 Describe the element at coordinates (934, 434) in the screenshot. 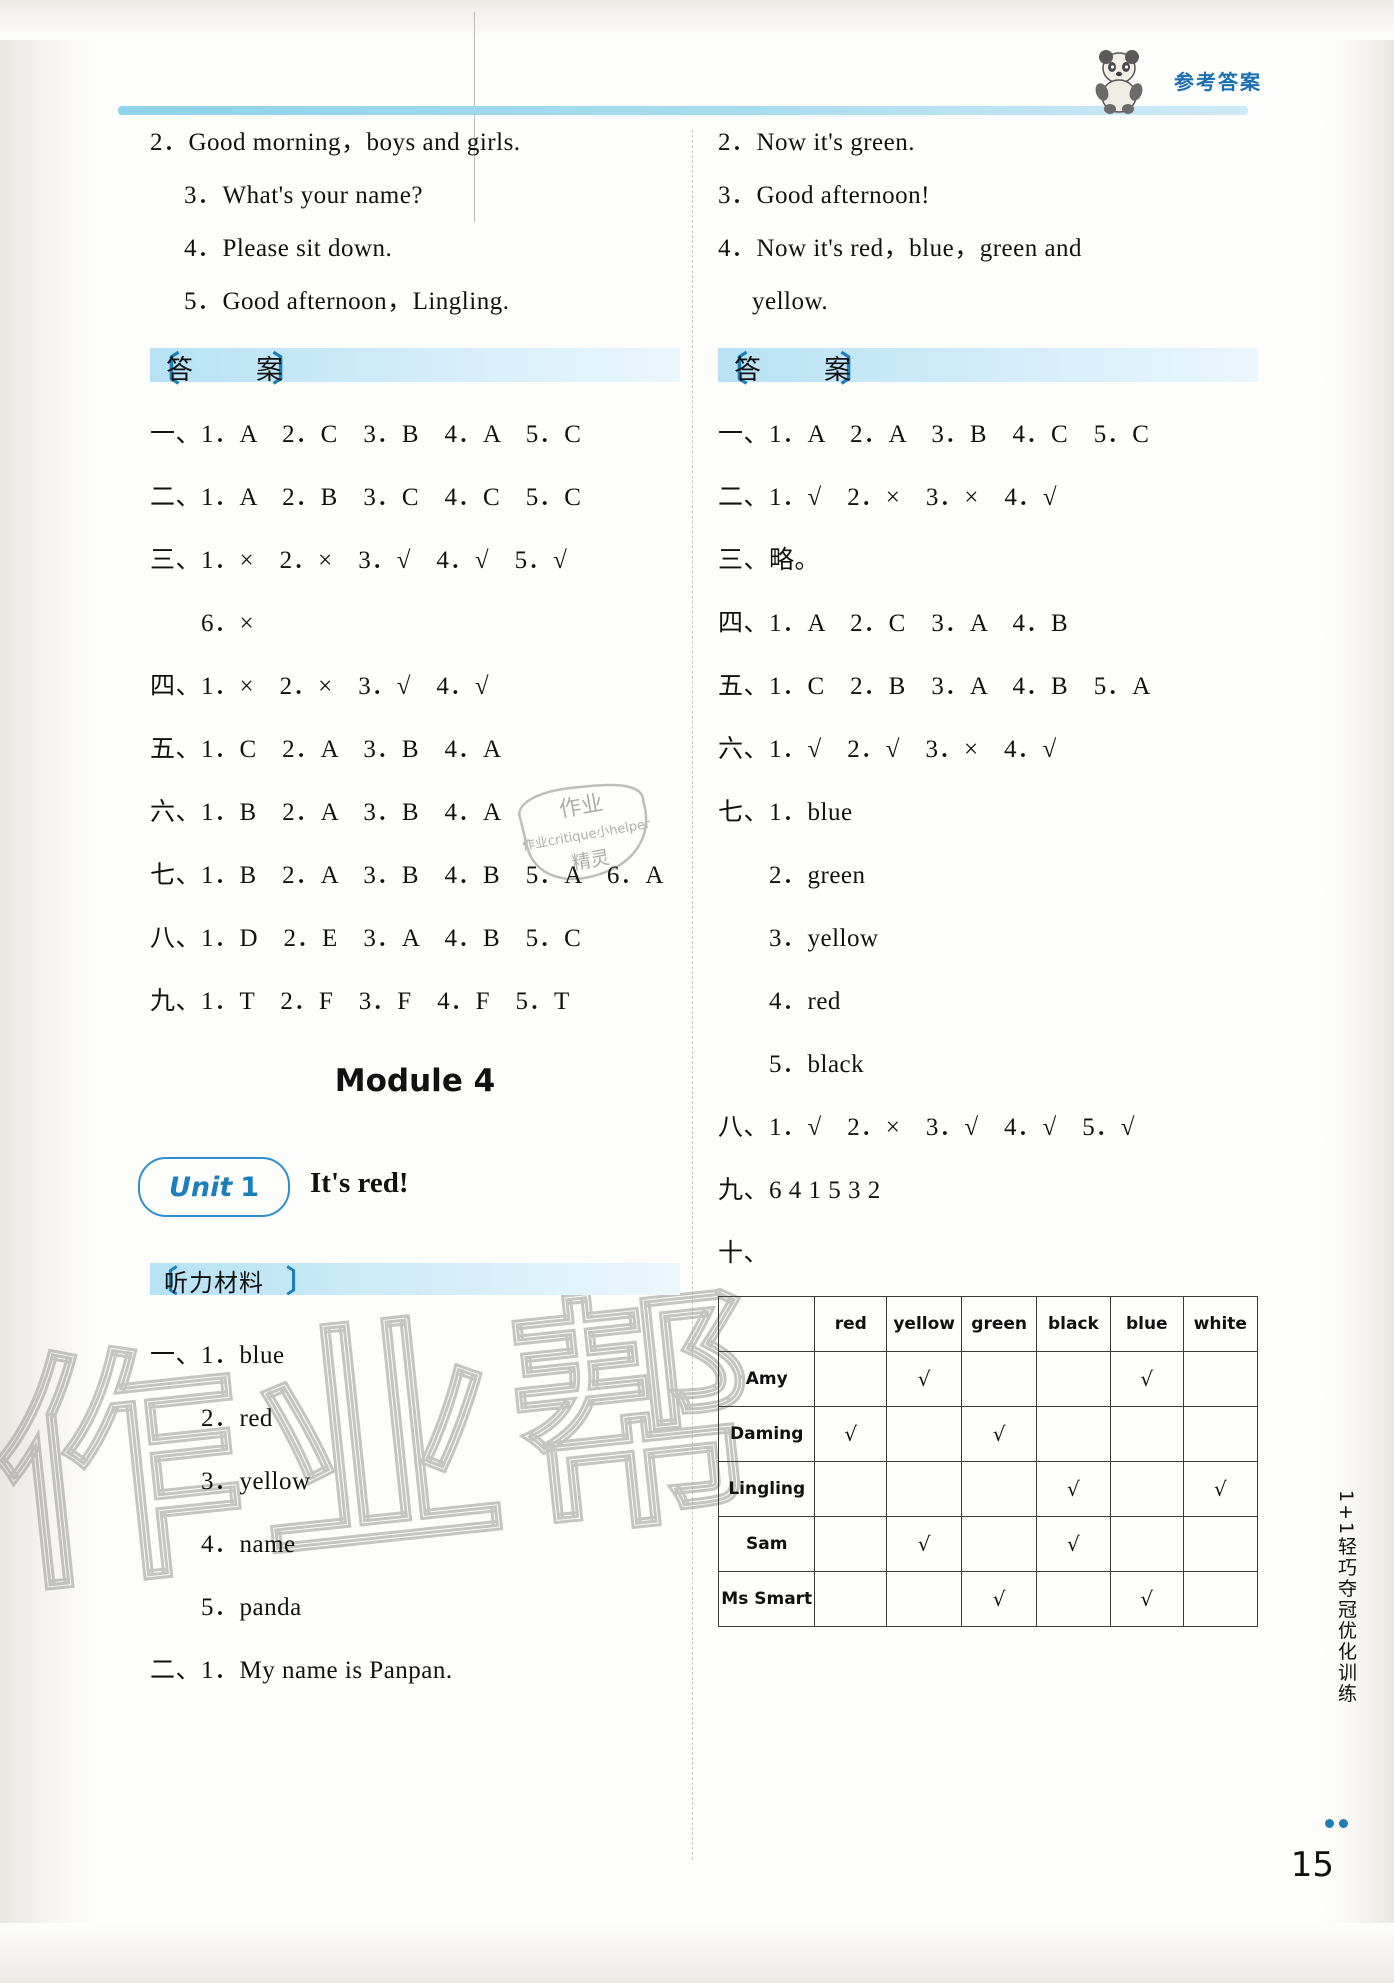

I see `answer-line: 一、1．A 2．A 3．B 4．C 5．C` at that location.